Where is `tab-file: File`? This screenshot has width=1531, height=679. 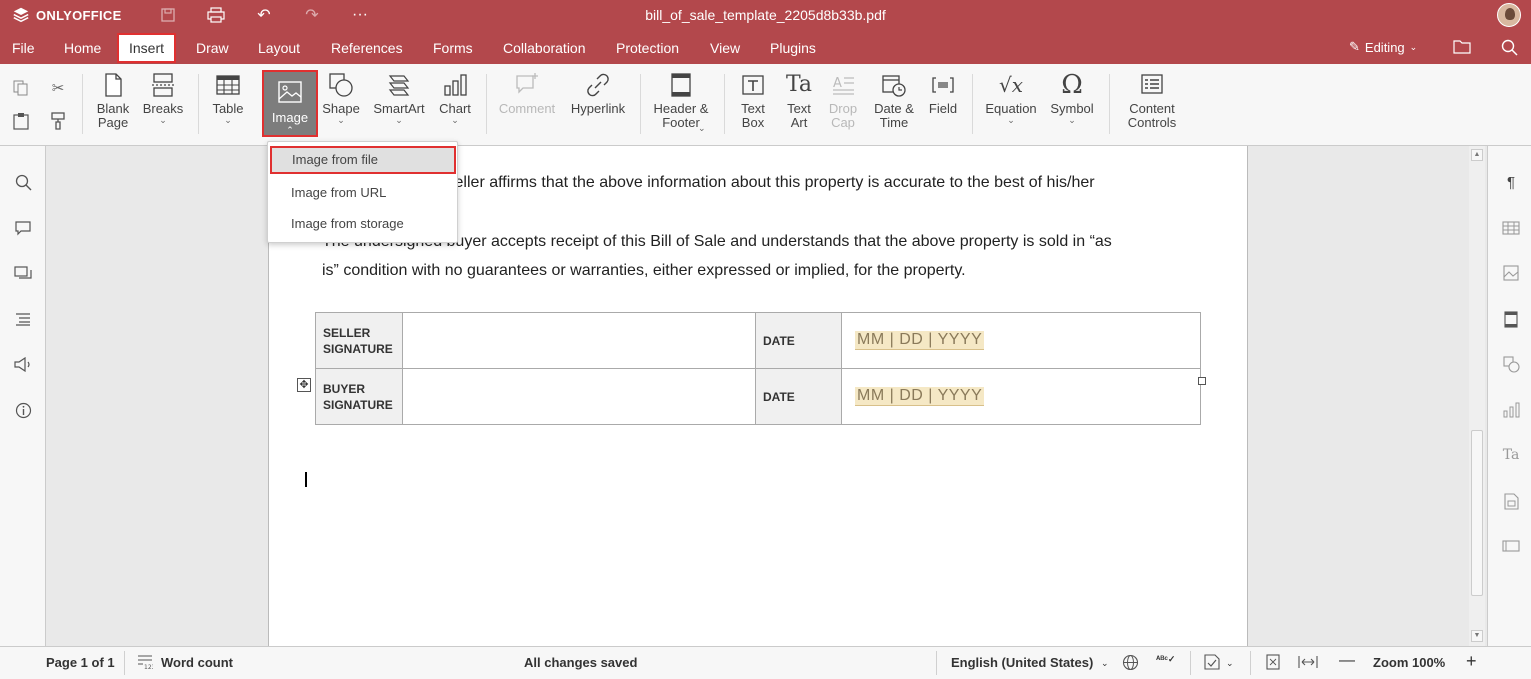
tab-file: File is located at coordinates (23, 48).